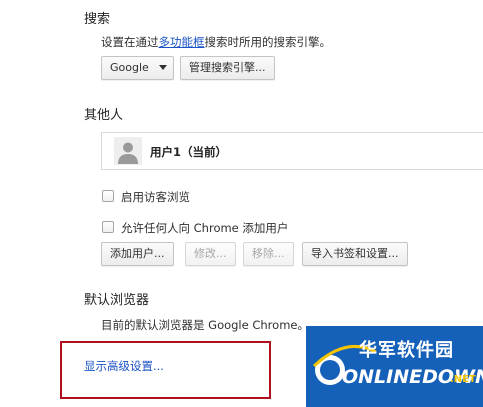 This screenshot has height=407, width=483. What do you see at coordinates (108, 196) in the screenshot?
I see `guest-browsing-checkbox` at bounding box center [108, 196].